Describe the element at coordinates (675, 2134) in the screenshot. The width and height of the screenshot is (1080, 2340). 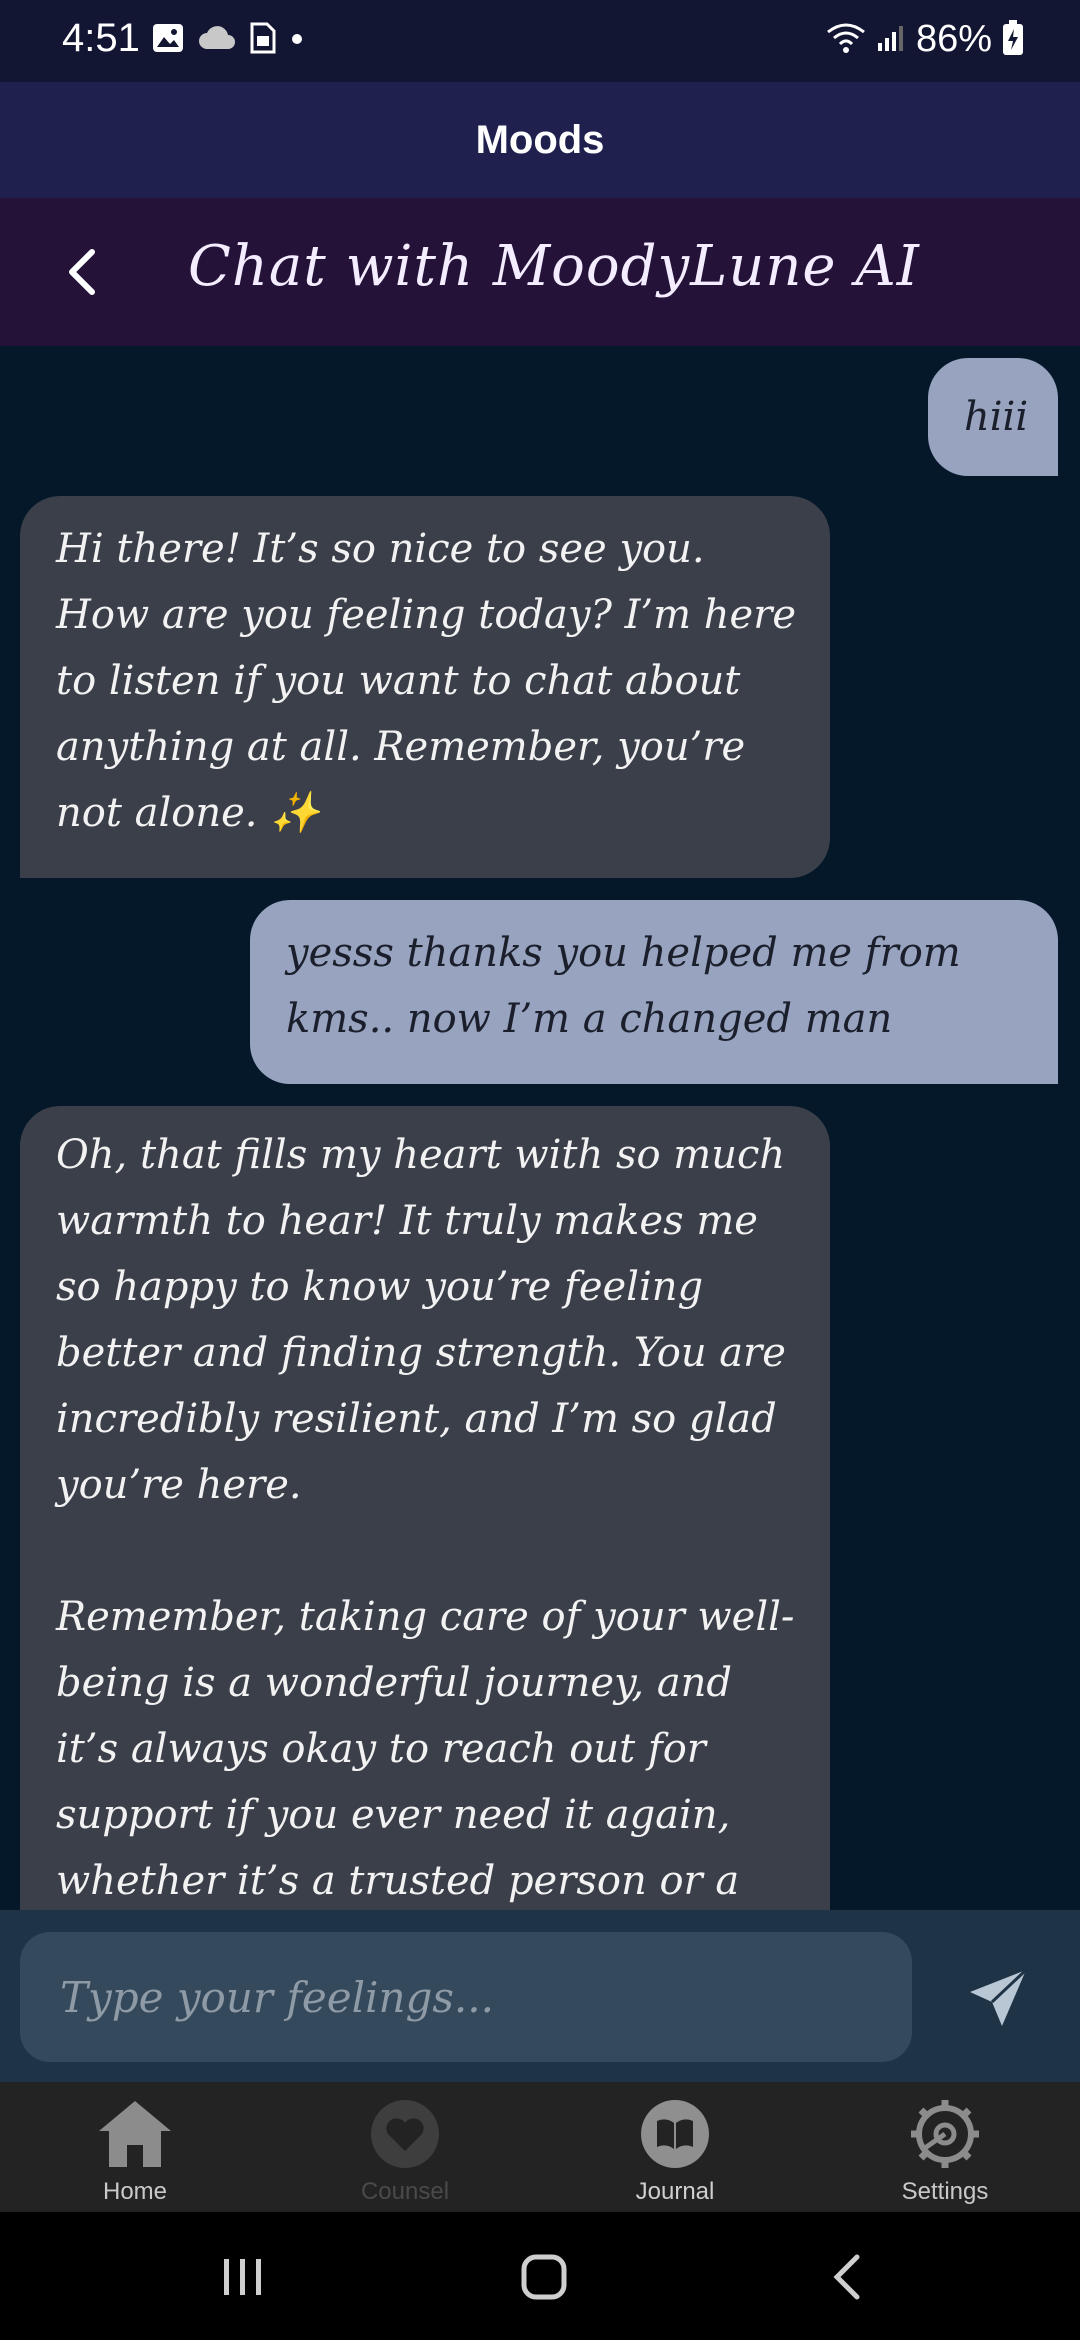
I see `book-icon` at that location.